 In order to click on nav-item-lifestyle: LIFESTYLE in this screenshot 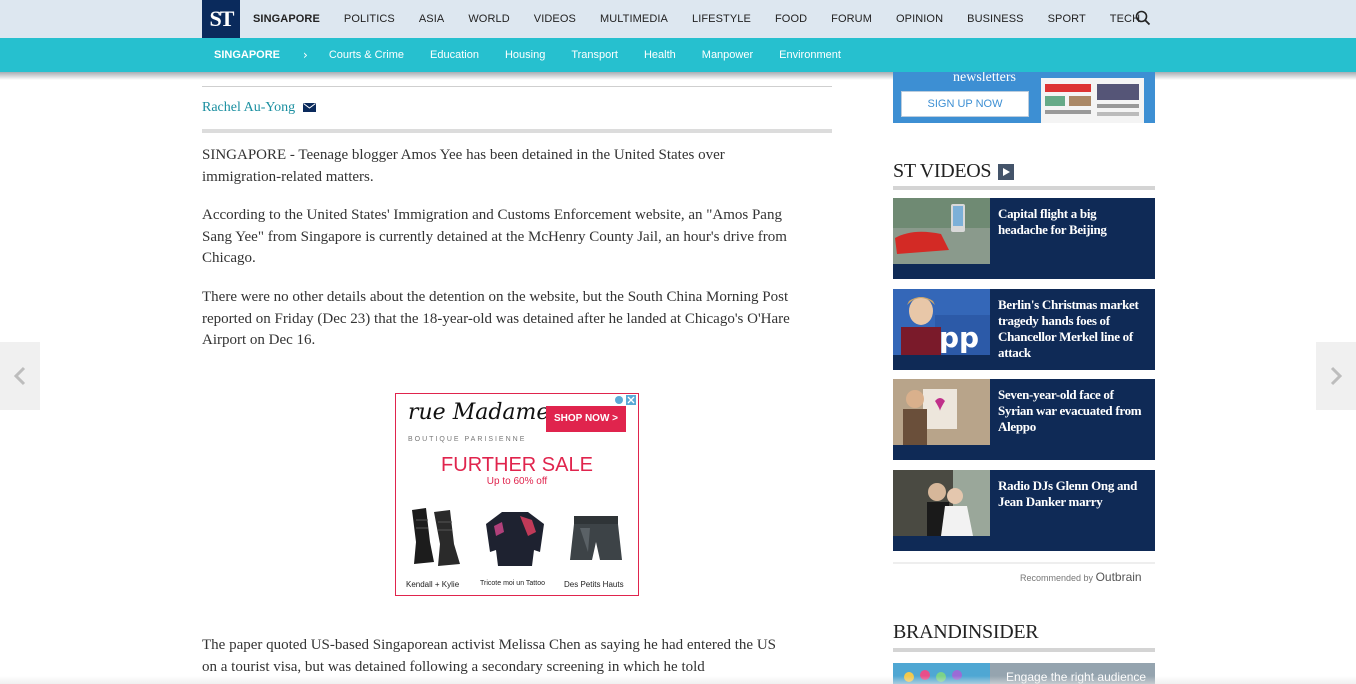, I will do `click(721, 19)`.